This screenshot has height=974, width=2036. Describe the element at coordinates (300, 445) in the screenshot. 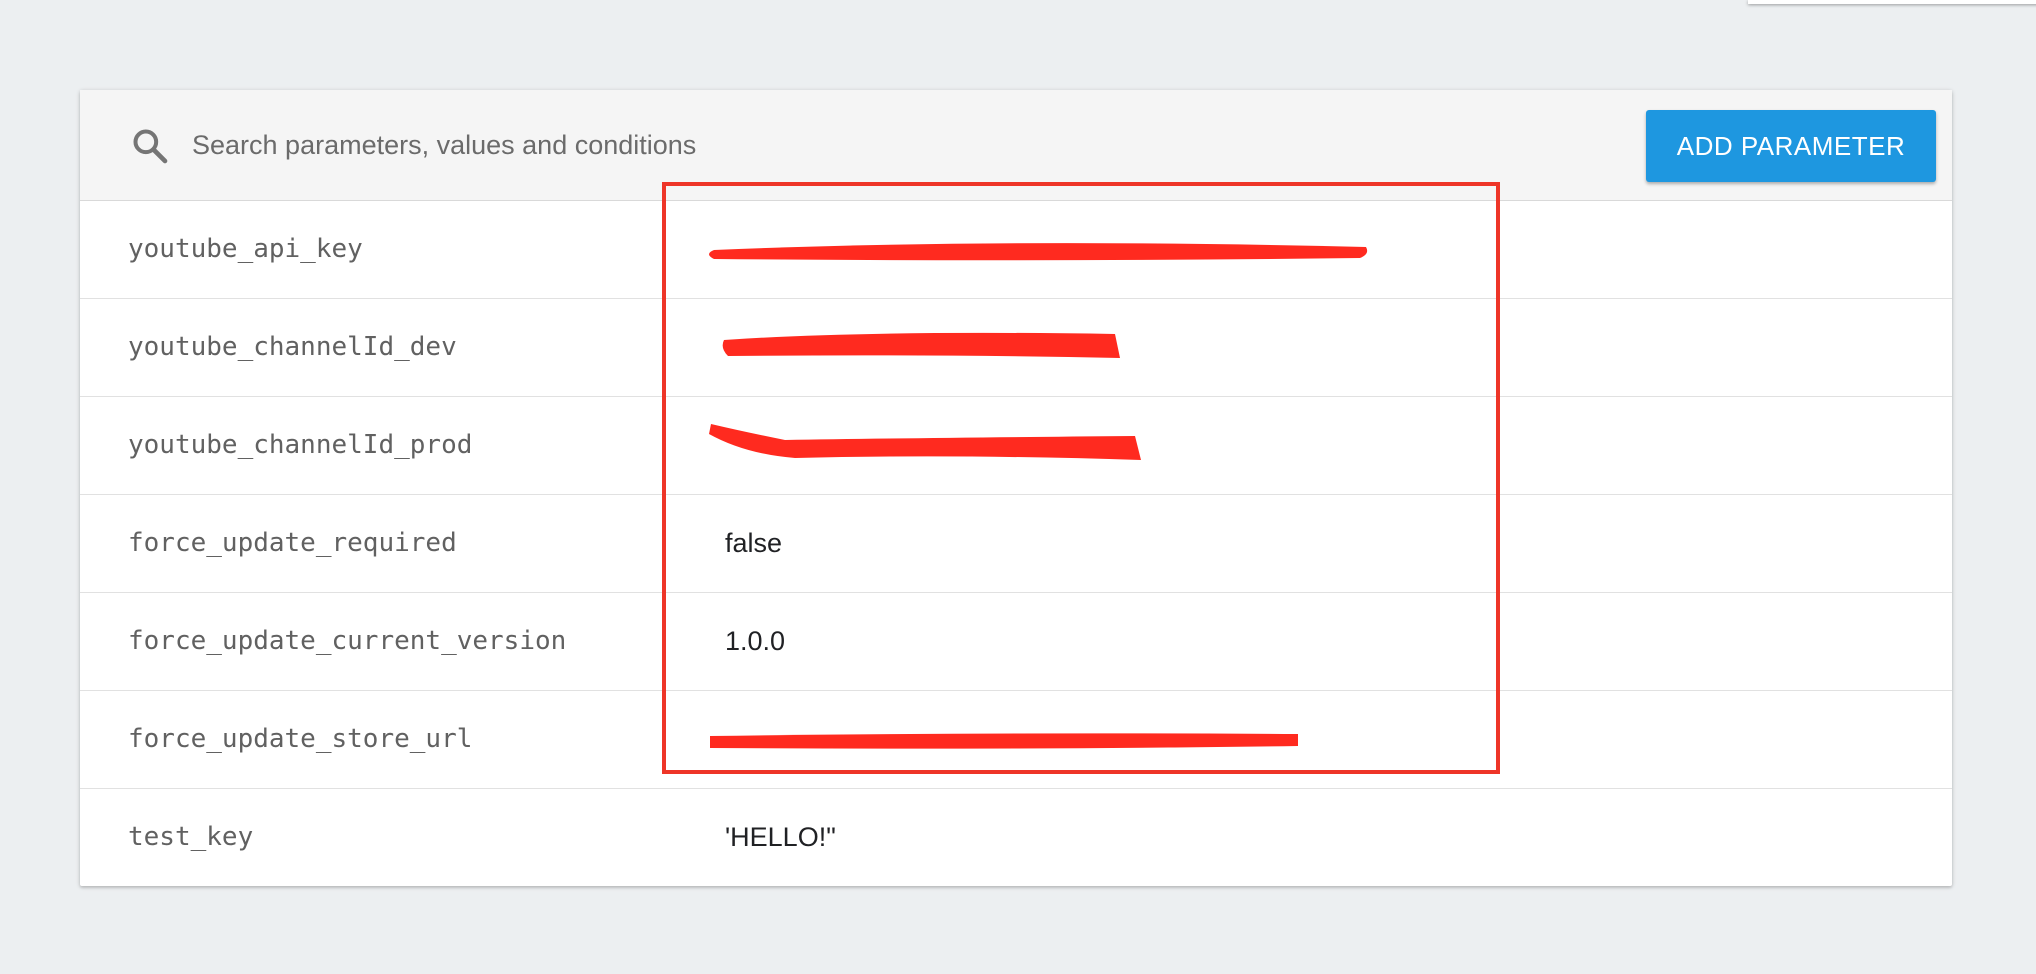

I see `parameter-key: youtube_channelId_prod` at that location.